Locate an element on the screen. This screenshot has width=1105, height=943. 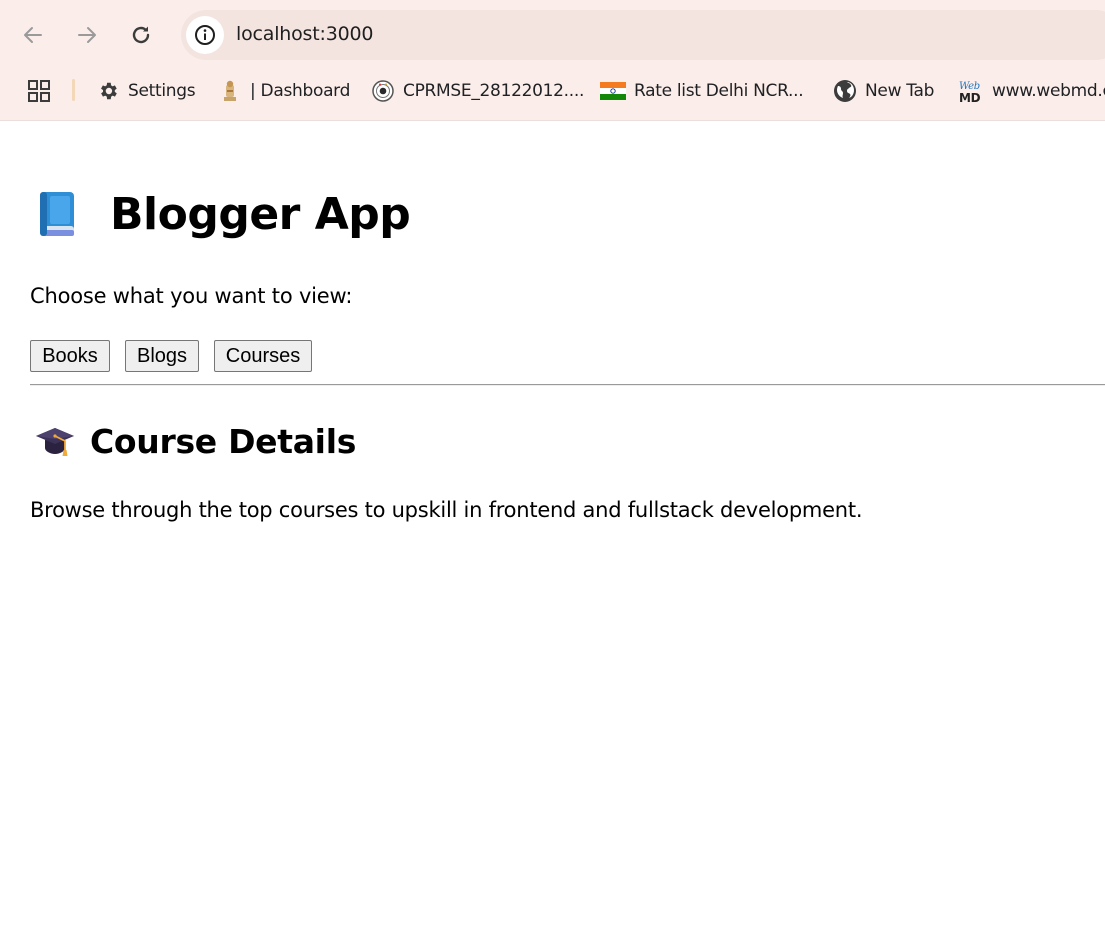
section-divider is located at coordinates (567, 385).